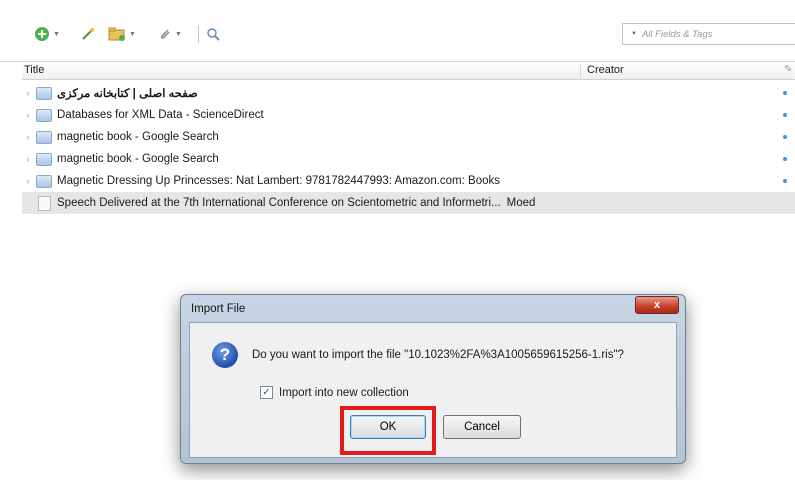 This screenshot has width=795, height=480. I want to click on question-icon: ?, so click(225, 355).